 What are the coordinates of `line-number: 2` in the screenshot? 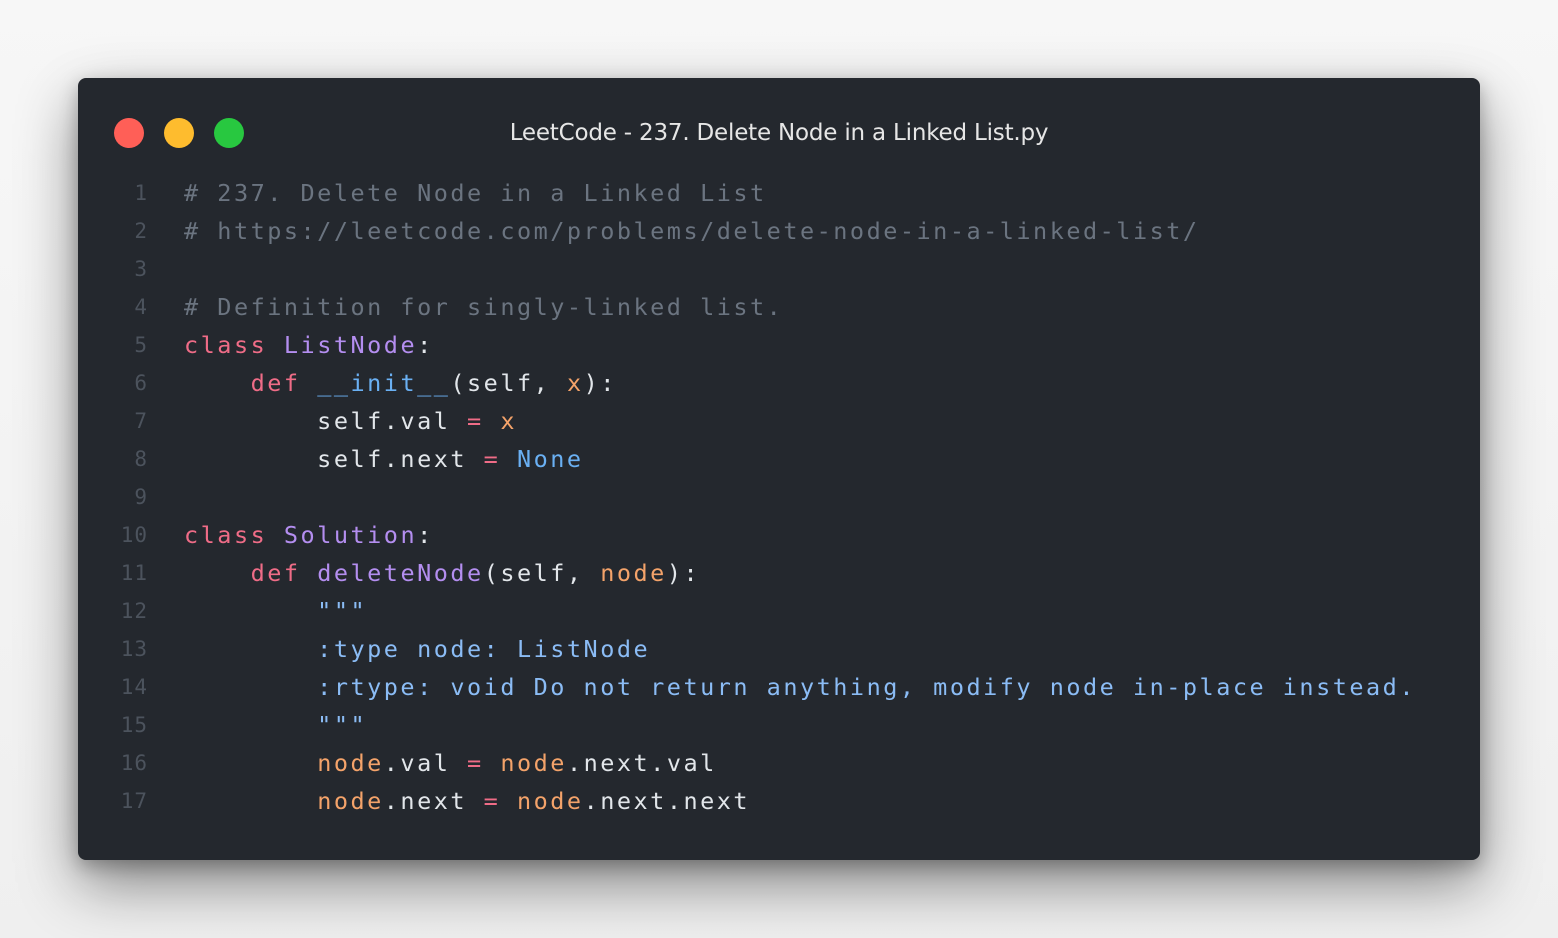 It's located at (141, 231).